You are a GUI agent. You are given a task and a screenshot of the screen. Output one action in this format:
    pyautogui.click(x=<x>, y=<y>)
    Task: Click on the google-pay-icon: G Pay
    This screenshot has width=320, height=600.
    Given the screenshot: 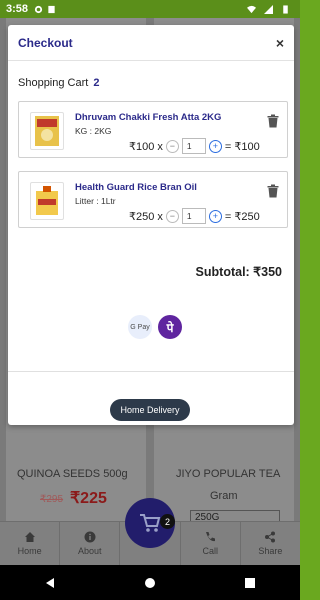 What is the action you would take?
    pyautogui.click(x=140, y=327)
    